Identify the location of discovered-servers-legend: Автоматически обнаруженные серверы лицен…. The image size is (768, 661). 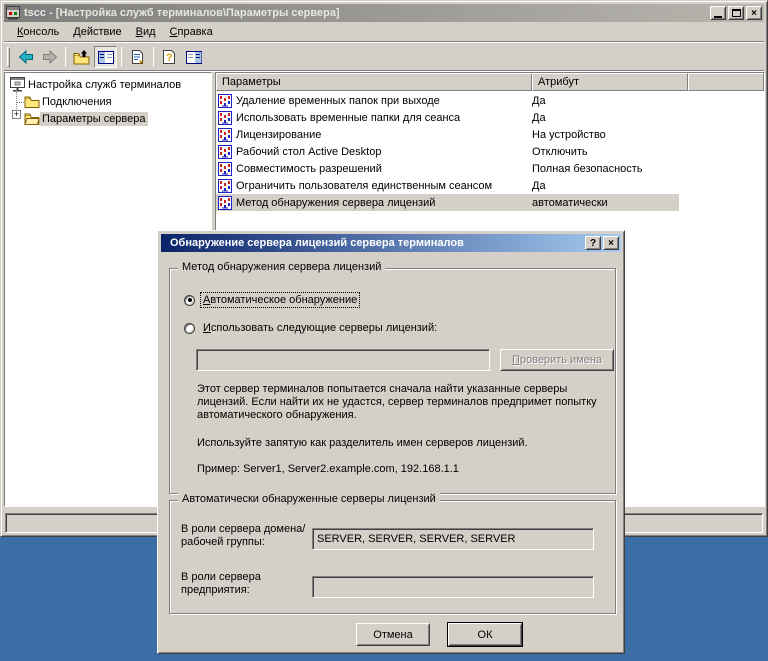
(309, 499).